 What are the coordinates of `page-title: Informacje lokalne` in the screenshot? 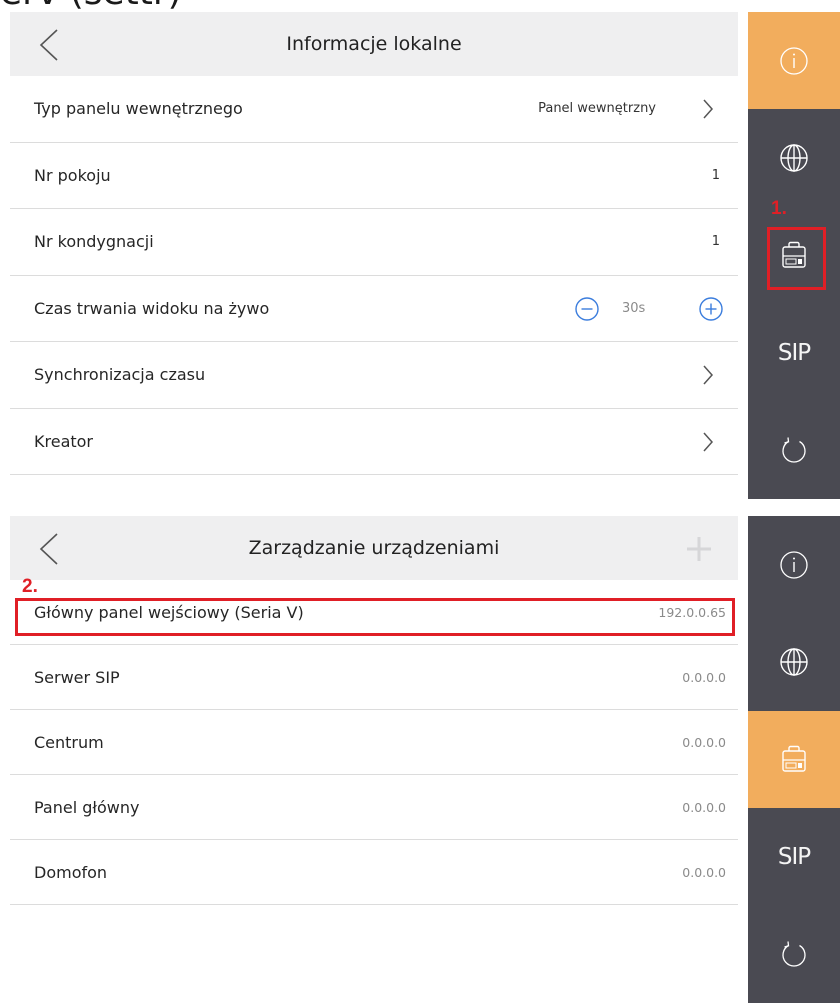 It's located at (374, 44).